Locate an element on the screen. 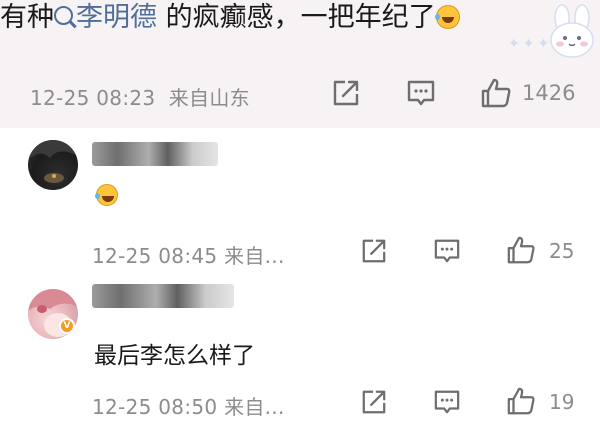 Image resolution: width=600 pixels, height=425 pixels. comment-text-before: 有种 is located at coordinates (27, 17).